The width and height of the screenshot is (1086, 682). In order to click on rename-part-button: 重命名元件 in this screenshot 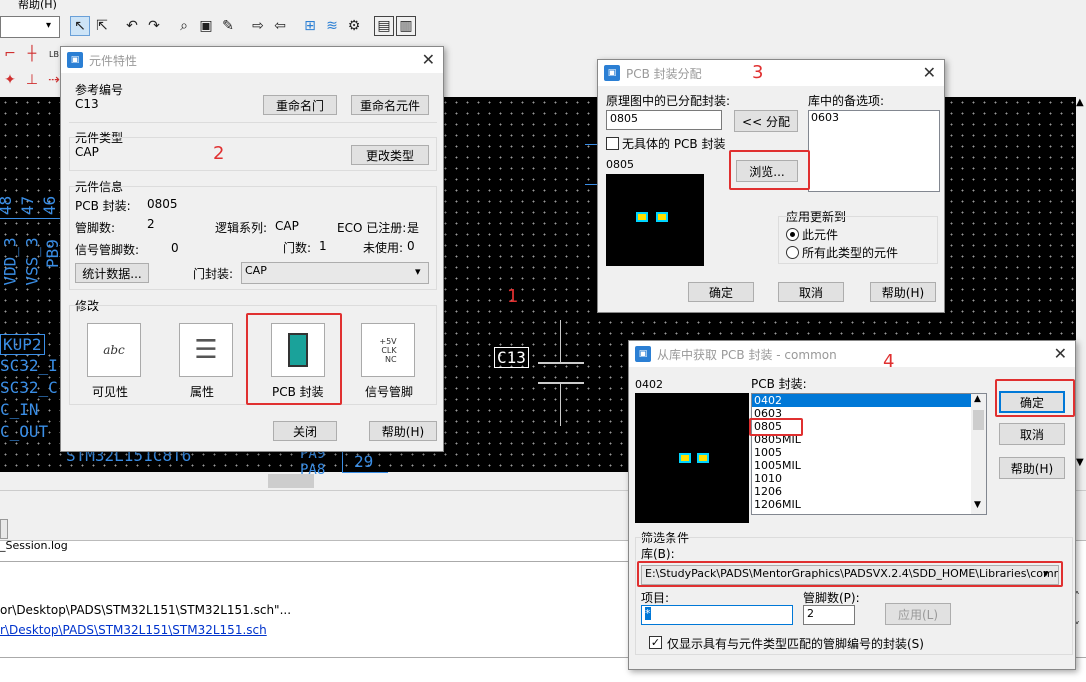, I will do `click(390, 105)`.